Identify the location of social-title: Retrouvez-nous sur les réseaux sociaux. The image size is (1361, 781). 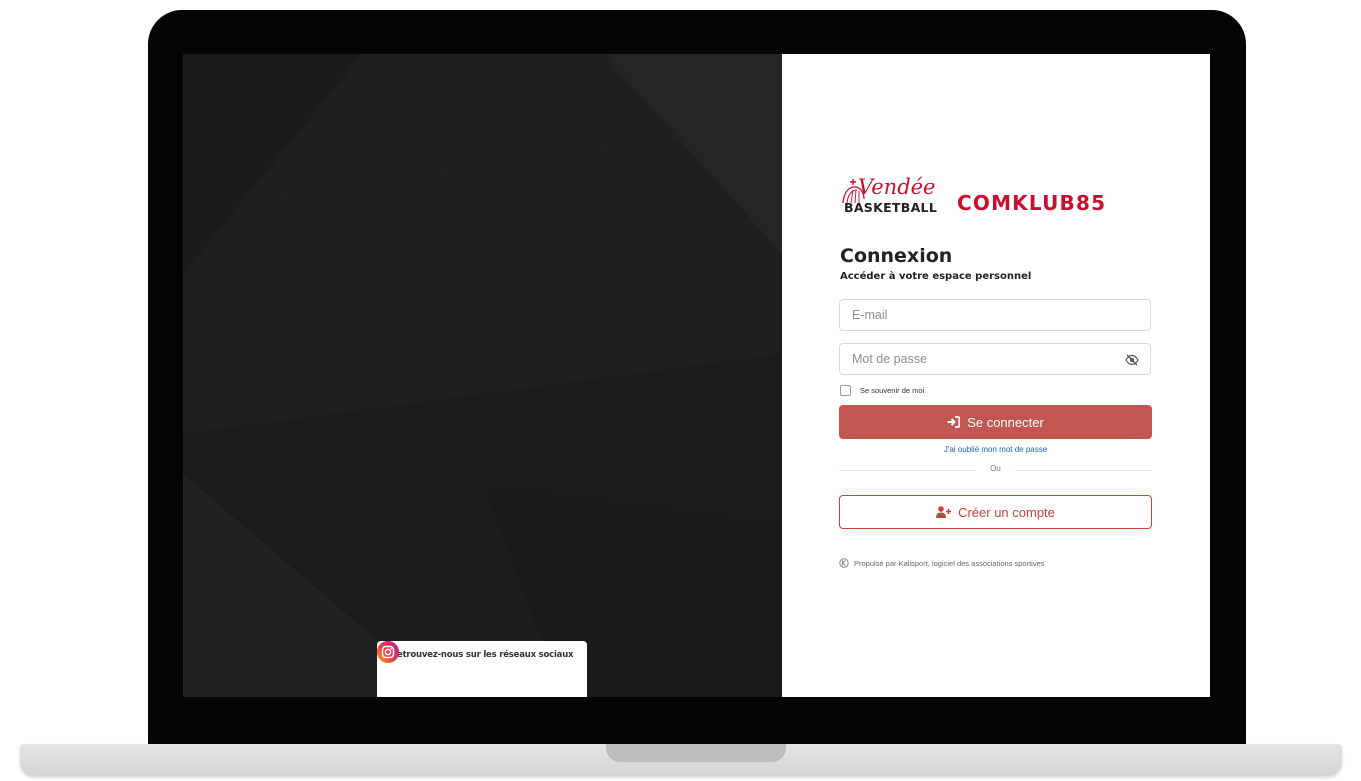
(482, 655).